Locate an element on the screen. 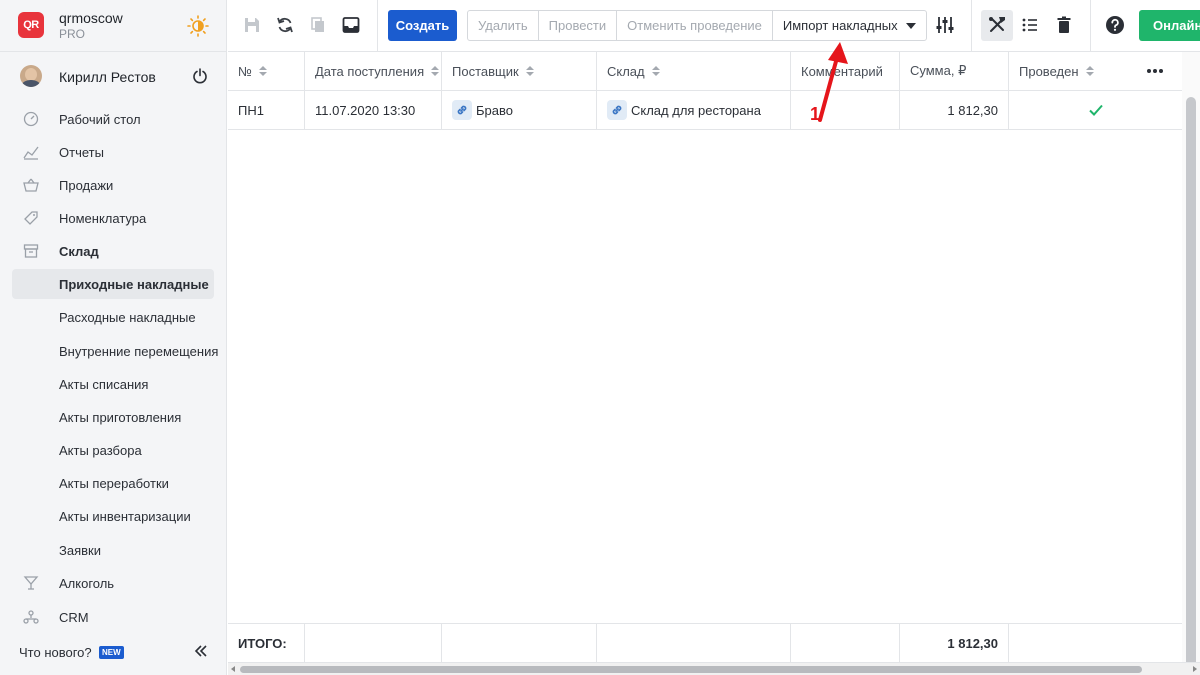 The width and height of the screenshot is (1200, 675). nav-label: Склад is located at coordinates (79, 251).